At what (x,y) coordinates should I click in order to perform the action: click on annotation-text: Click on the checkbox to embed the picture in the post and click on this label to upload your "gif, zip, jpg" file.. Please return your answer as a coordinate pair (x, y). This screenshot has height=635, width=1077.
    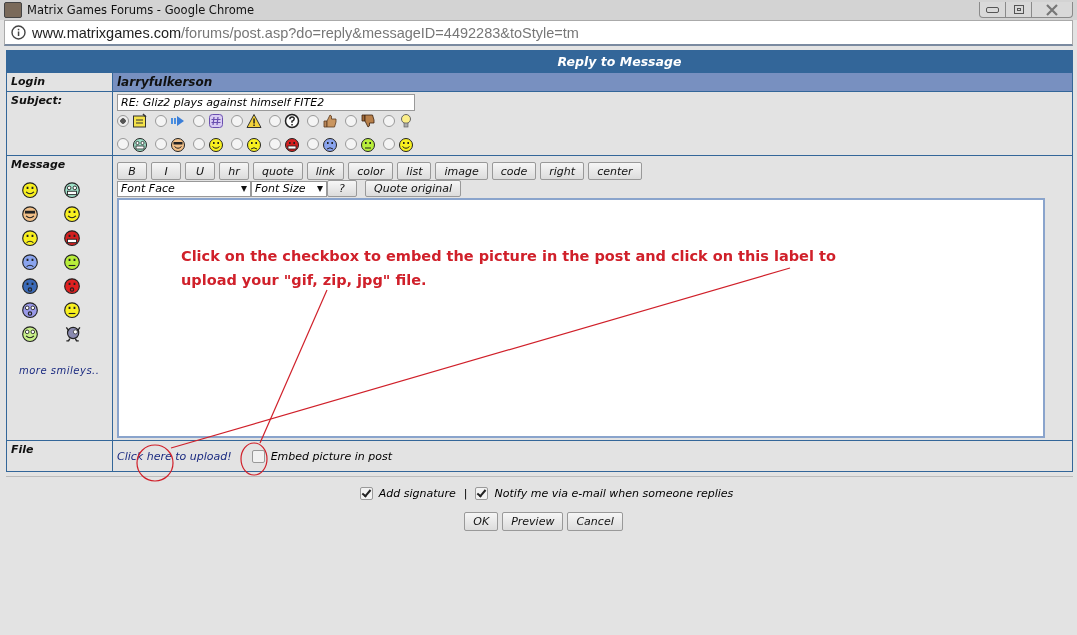
    Looking at the image, I should click on (509, 268).